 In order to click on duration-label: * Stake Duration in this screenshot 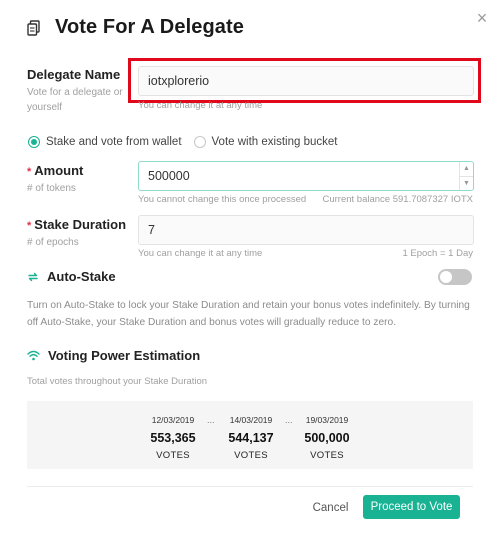, I will do `click(77, 224)`.